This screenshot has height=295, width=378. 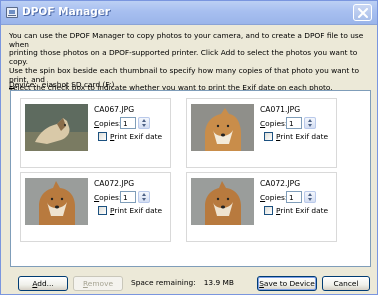 I want to click on photo-filename: CA067.JPG, so click(x=114, y=109).